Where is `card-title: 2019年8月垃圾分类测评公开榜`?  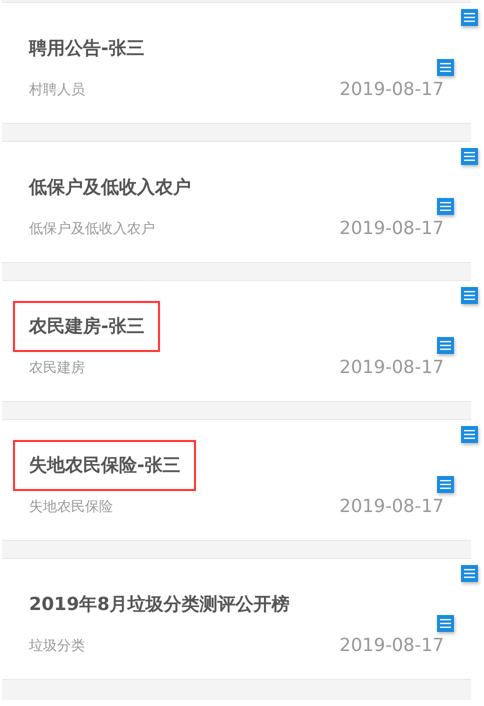 card-title: 2019年8月垃圾分类测评公开榜 is located at coordinates (159, 605).